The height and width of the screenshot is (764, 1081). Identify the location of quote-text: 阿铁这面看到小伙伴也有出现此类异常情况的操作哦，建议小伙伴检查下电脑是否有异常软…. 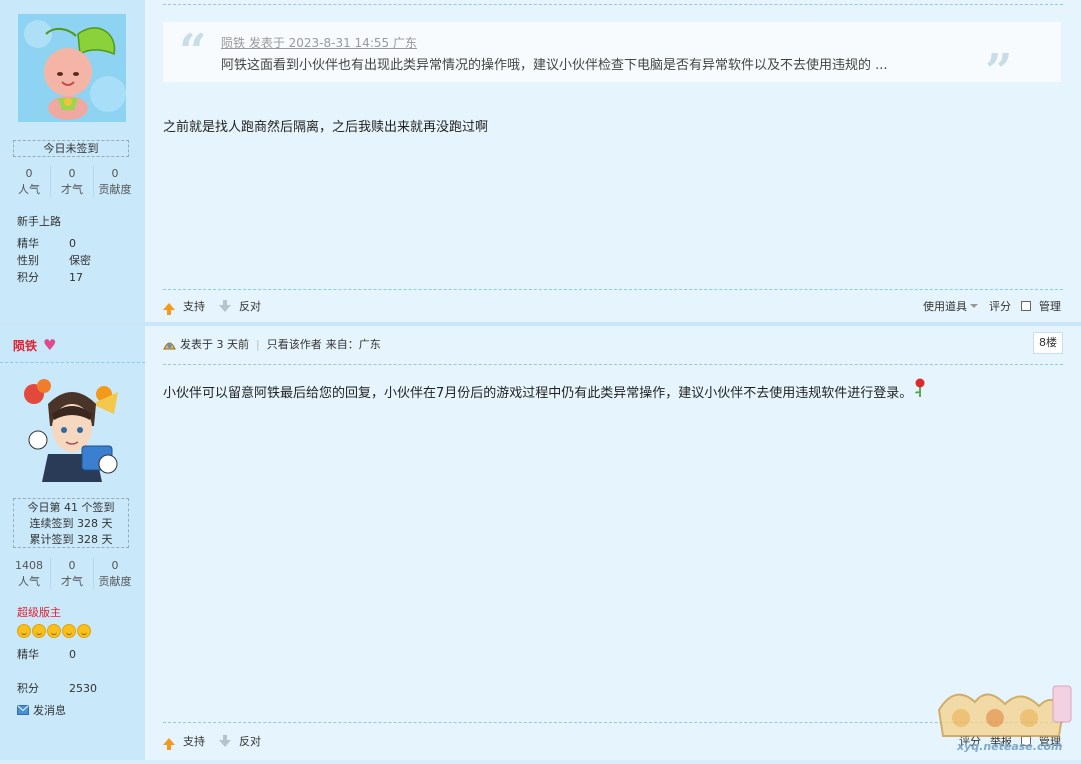
(554, 65).